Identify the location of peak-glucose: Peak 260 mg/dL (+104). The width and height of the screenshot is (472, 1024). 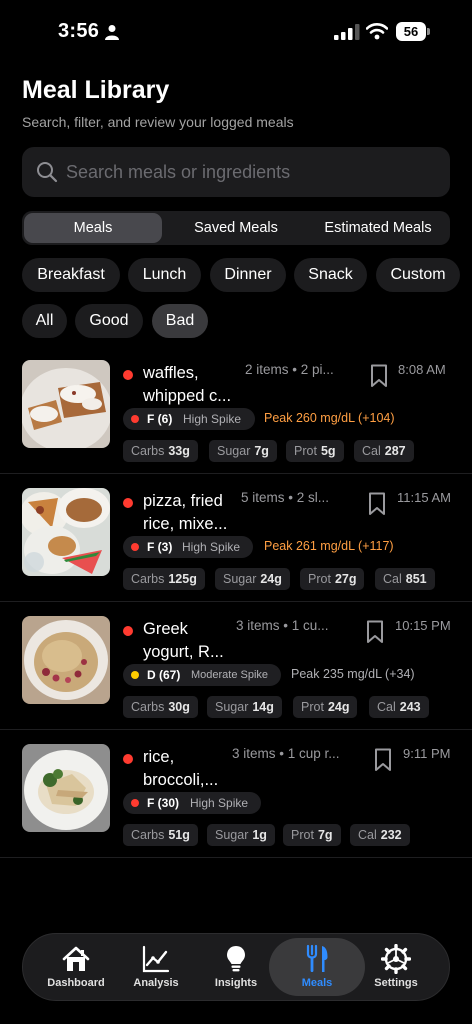
(329, 418).